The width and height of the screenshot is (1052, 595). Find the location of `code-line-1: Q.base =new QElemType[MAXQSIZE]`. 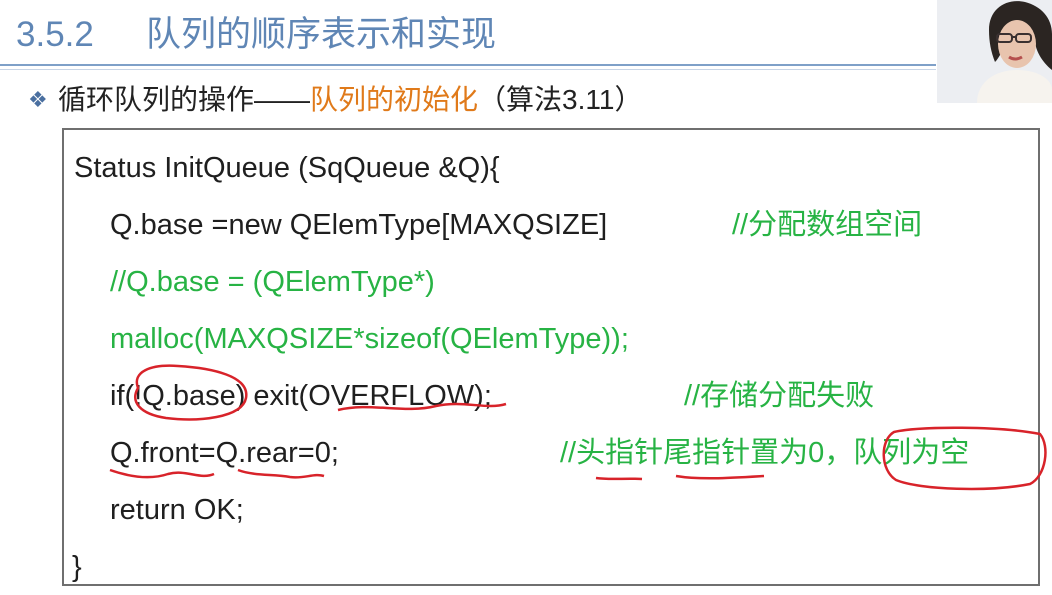

code-line-1: Q.base =new QElemType[MAXQSIZE] is located at coordinates (359, 225).